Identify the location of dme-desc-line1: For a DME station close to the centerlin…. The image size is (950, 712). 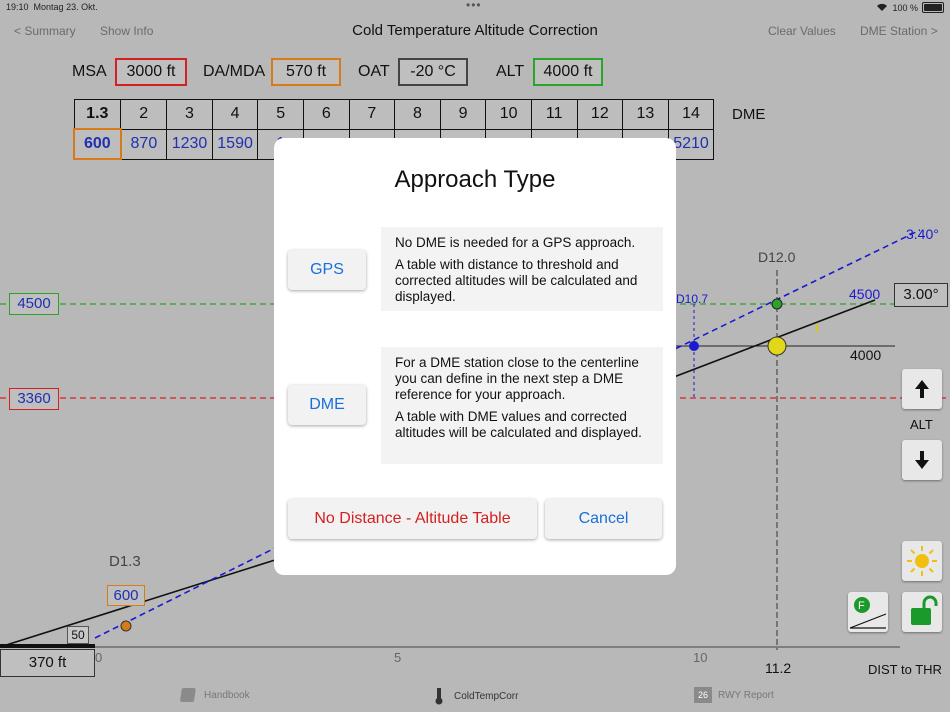
(517, 378).